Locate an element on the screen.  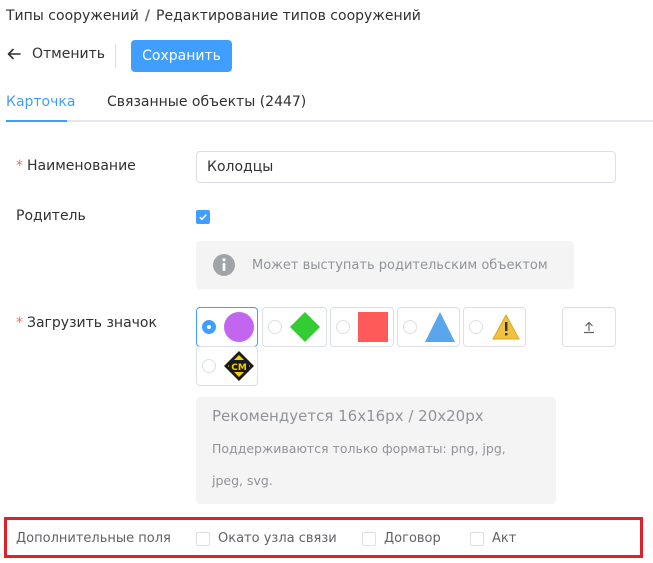
parent-info-alert: Может выступать родительским объектом is located at coordinates (385, 265).